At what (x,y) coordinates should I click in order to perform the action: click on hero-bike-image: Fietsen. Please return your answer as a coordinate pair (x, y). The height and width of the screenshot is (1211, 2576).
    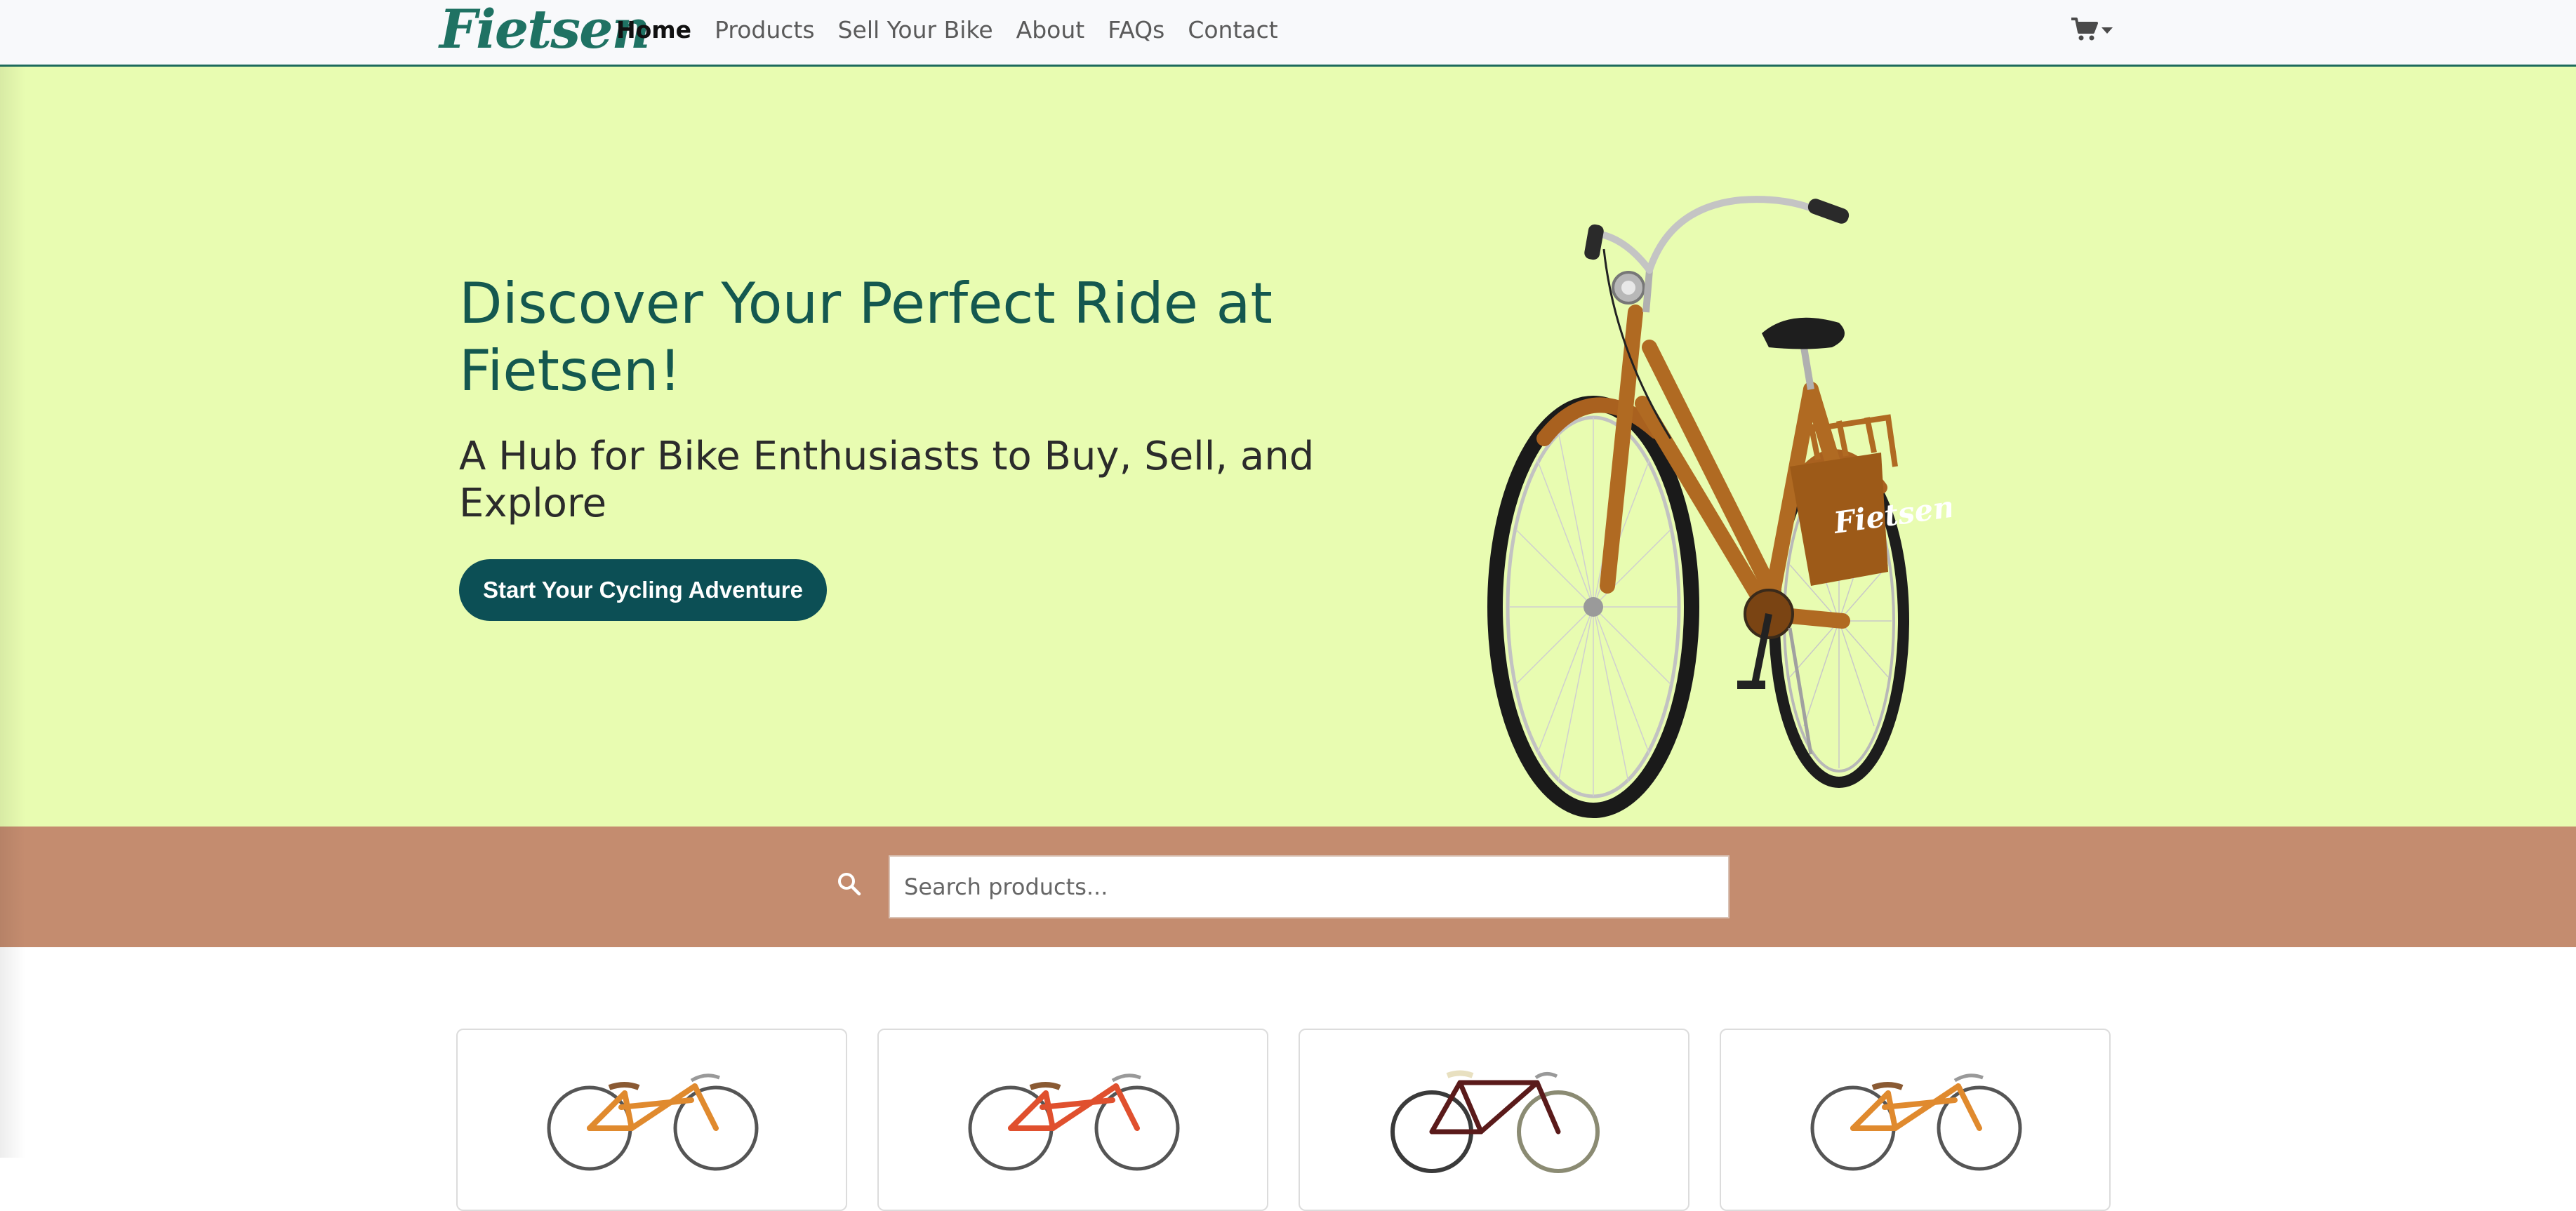
    Looking at the image, I should click on (1719, 507).